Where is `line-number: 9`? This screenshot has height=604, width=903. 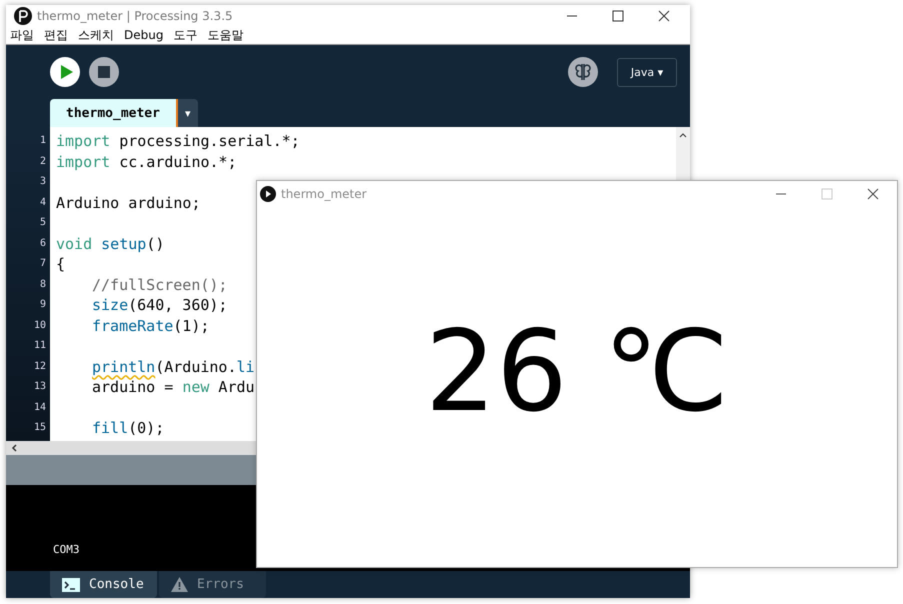
line-number: 9 is located at coordinates (42, 305).